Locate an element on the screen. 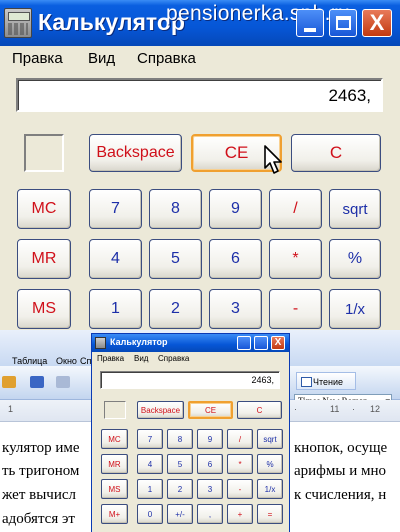  equals-button-small: = is located at coordinates (270, 514).